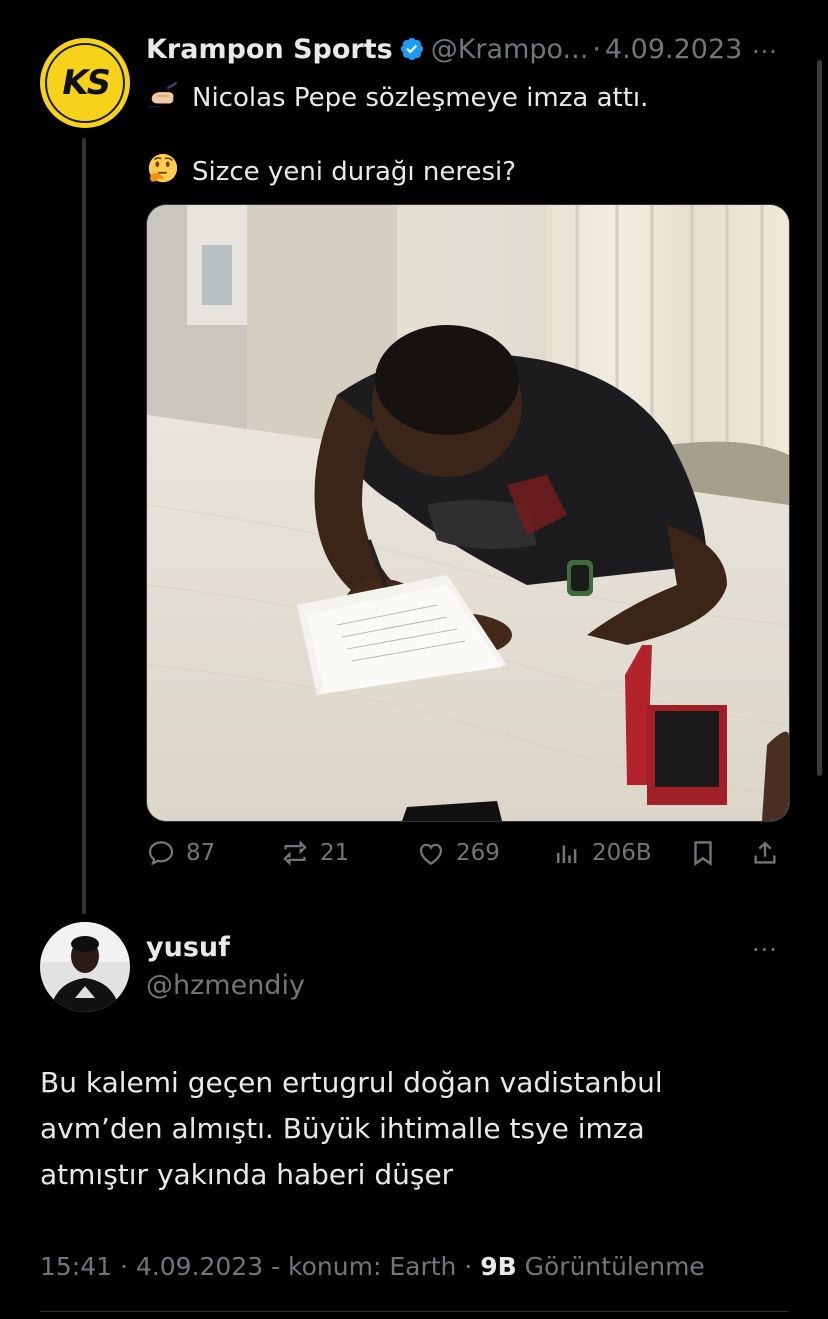 This screenshot has height=1319, width=828. I want to click on like-count: 269, so click(478, 853).